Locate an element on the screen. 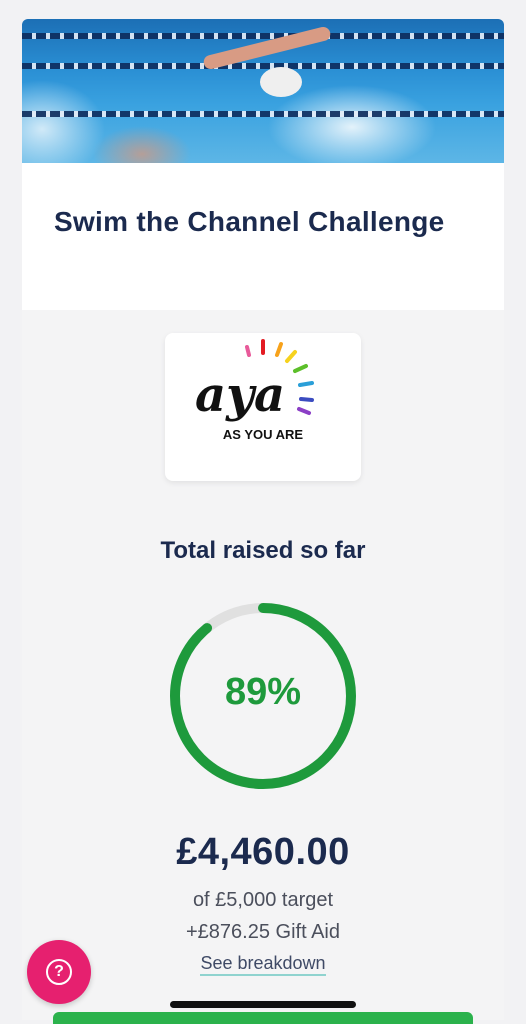 The height and width of the screenshot is (1024, 526). see-breakdown-label: See breakdown is located at coordinates (263, 964).